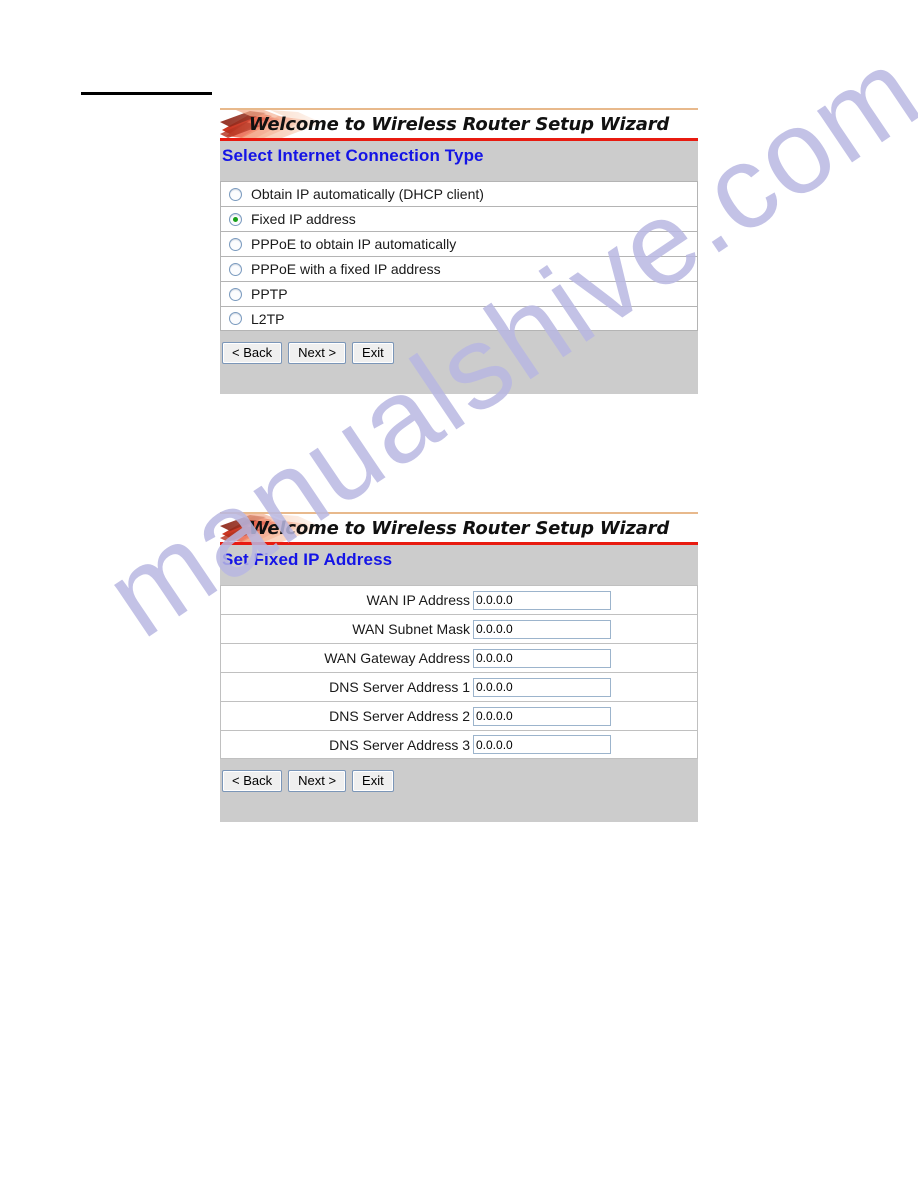 This screenshot has width=918, height=1188. Describe the element at coordinates (235, 318) in the screenshot. I see `radio-icon-l2tp` at that location.